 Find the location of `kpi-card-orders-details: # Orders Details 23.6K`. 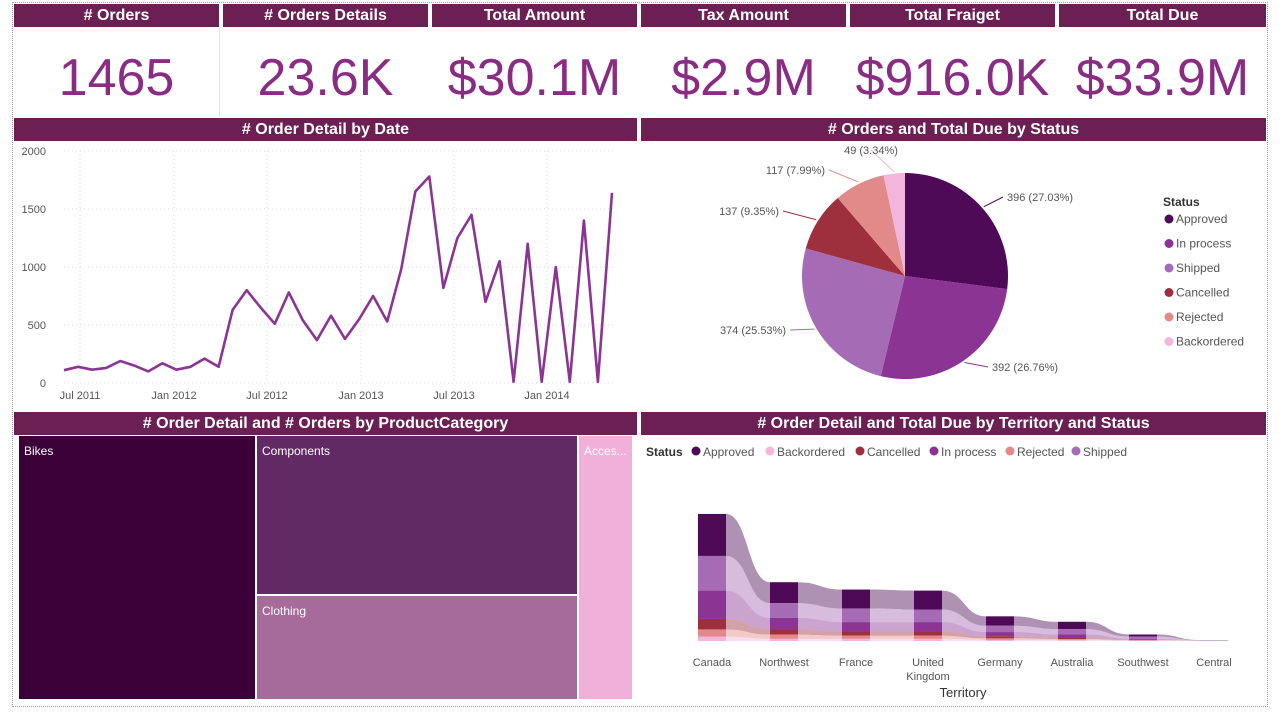

kpi-card-orders-details: # Orders Details 23.6K is located at coordinates (325, 60).